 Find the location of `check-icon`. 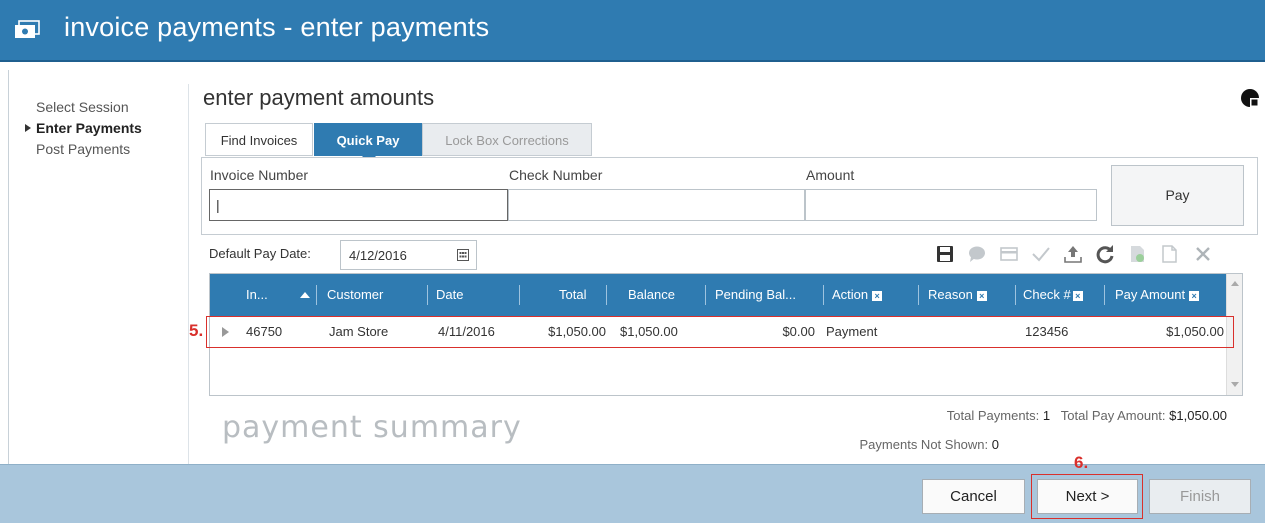

check-icon is located at coordinates (1041, 254).